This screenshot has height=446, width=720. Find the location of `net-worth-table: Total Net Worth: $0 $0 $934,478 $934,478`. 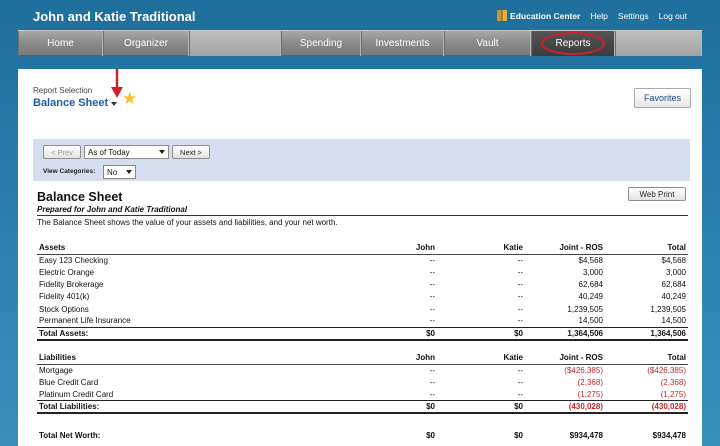

net-worth-table: Total Net Worth: $0 $0 $934,478 $934,478 is located at coordinates (362, 435).